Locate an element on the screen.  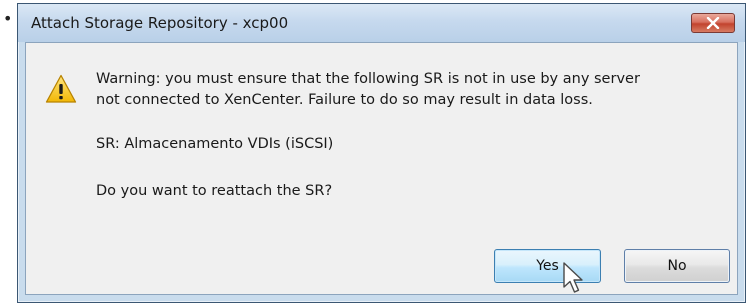
close-icon is located at coordinates (713, 23).